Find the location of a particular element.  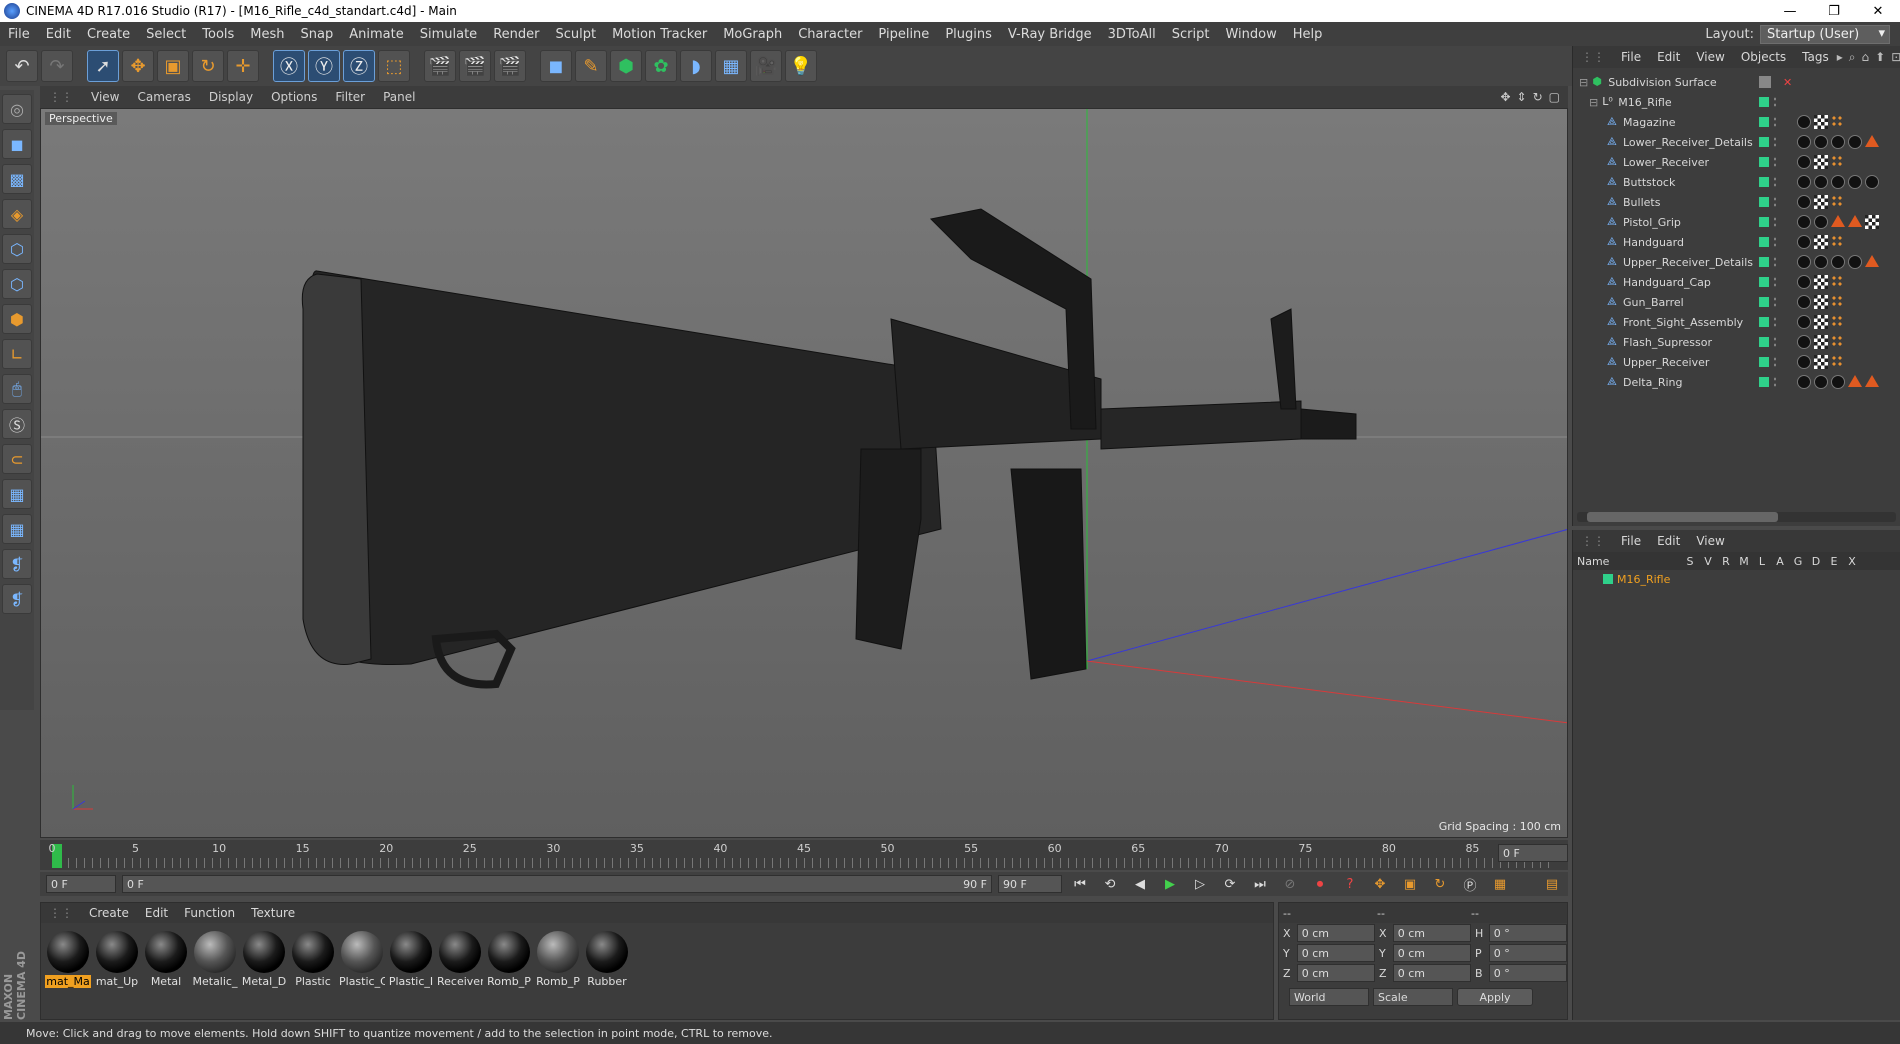

tree-row-object: ⟁ Upper_Receiver is located at coordinates (1736, 362).